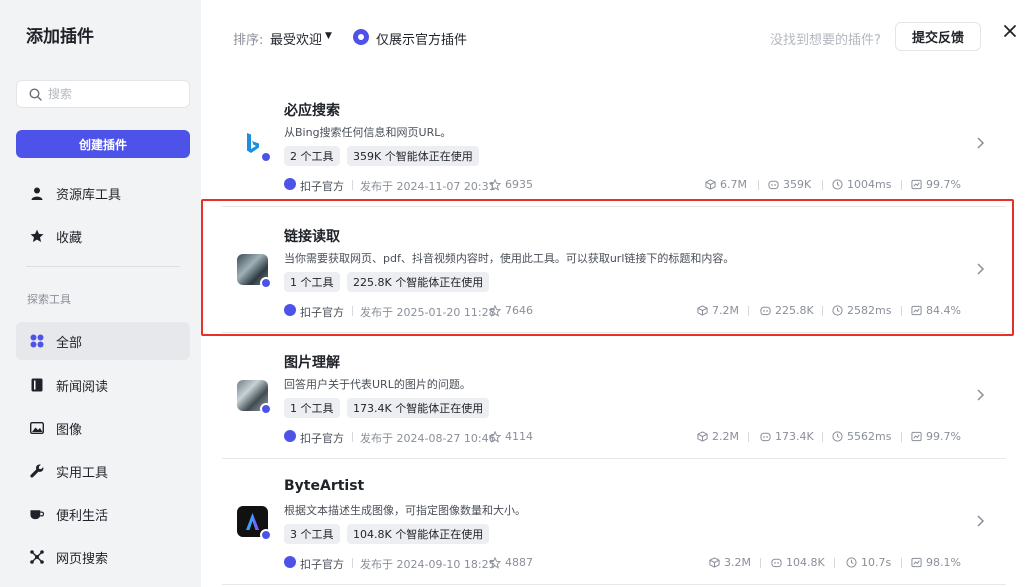 The height and width of the screenshot is (587, 1028). Describe the element at coordinates (511, 436) in the screenshot. I see `favorite-count: 4114` at that location.